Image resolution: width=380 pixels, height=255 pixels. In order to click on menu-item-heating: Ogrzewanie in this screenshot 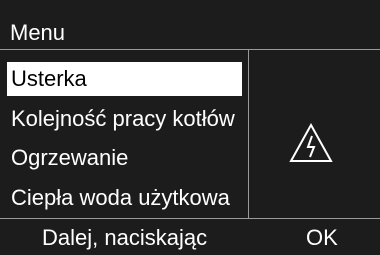, I will do `click(124, 158)`.